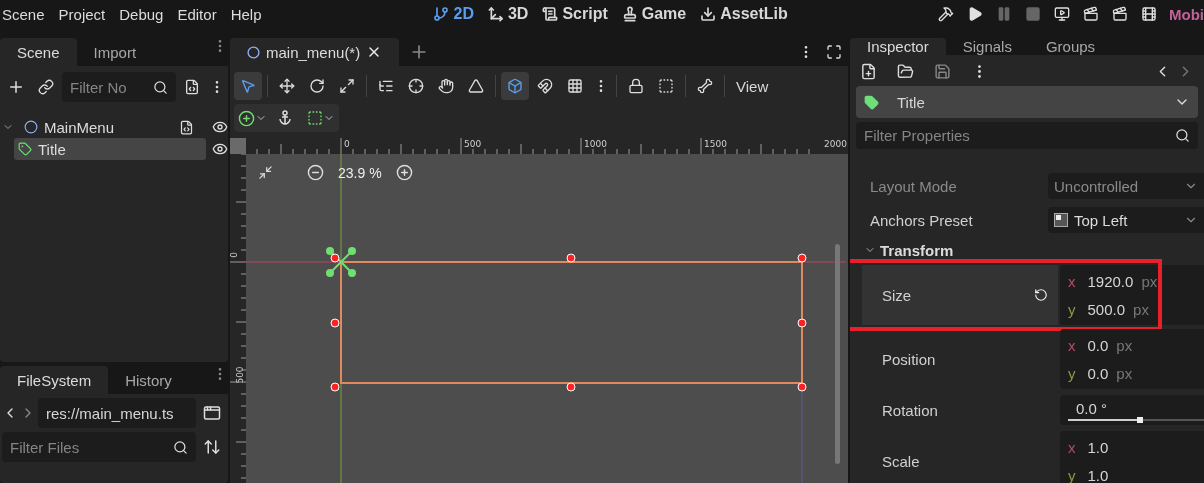 This screenshot has width=1204, height=483. Describe the element at coordinates (27, 14) in the screenshot. I see `menu-item: Scene` at that location.